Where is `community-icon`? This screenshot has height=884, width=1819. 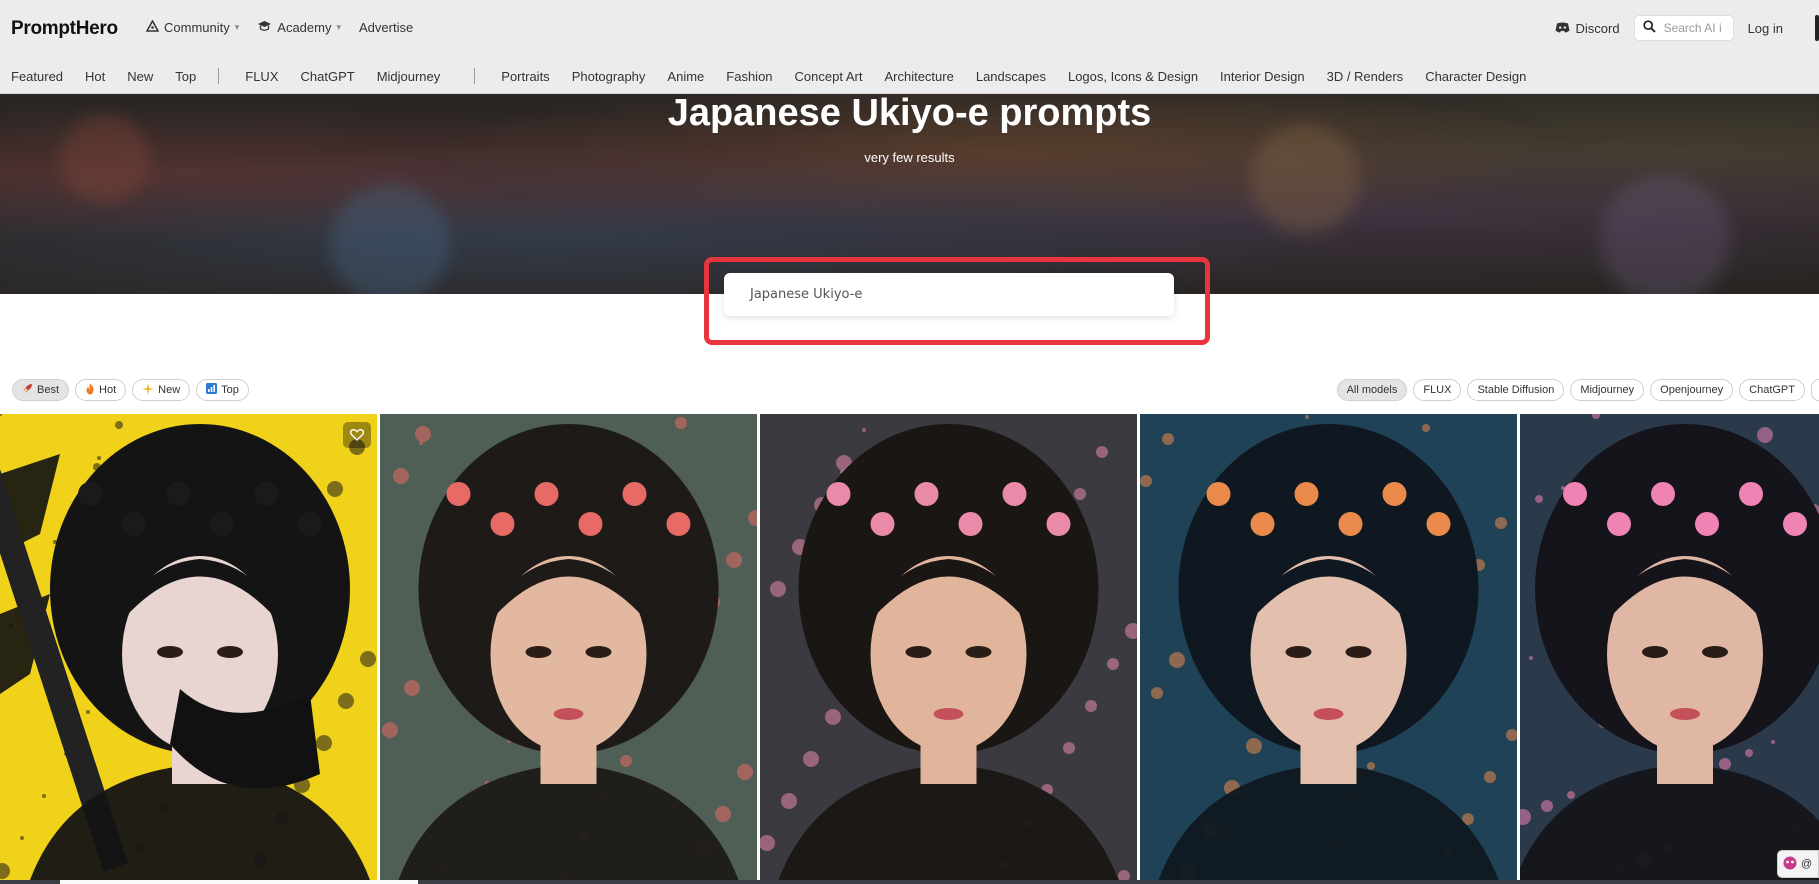 community-icon is located at coordinates (152, 27).